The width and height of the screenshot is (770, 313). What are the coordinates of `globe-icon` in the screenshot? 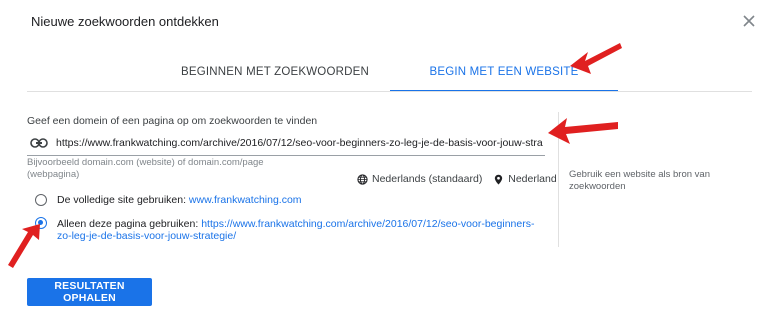 It's located at (362, 179).